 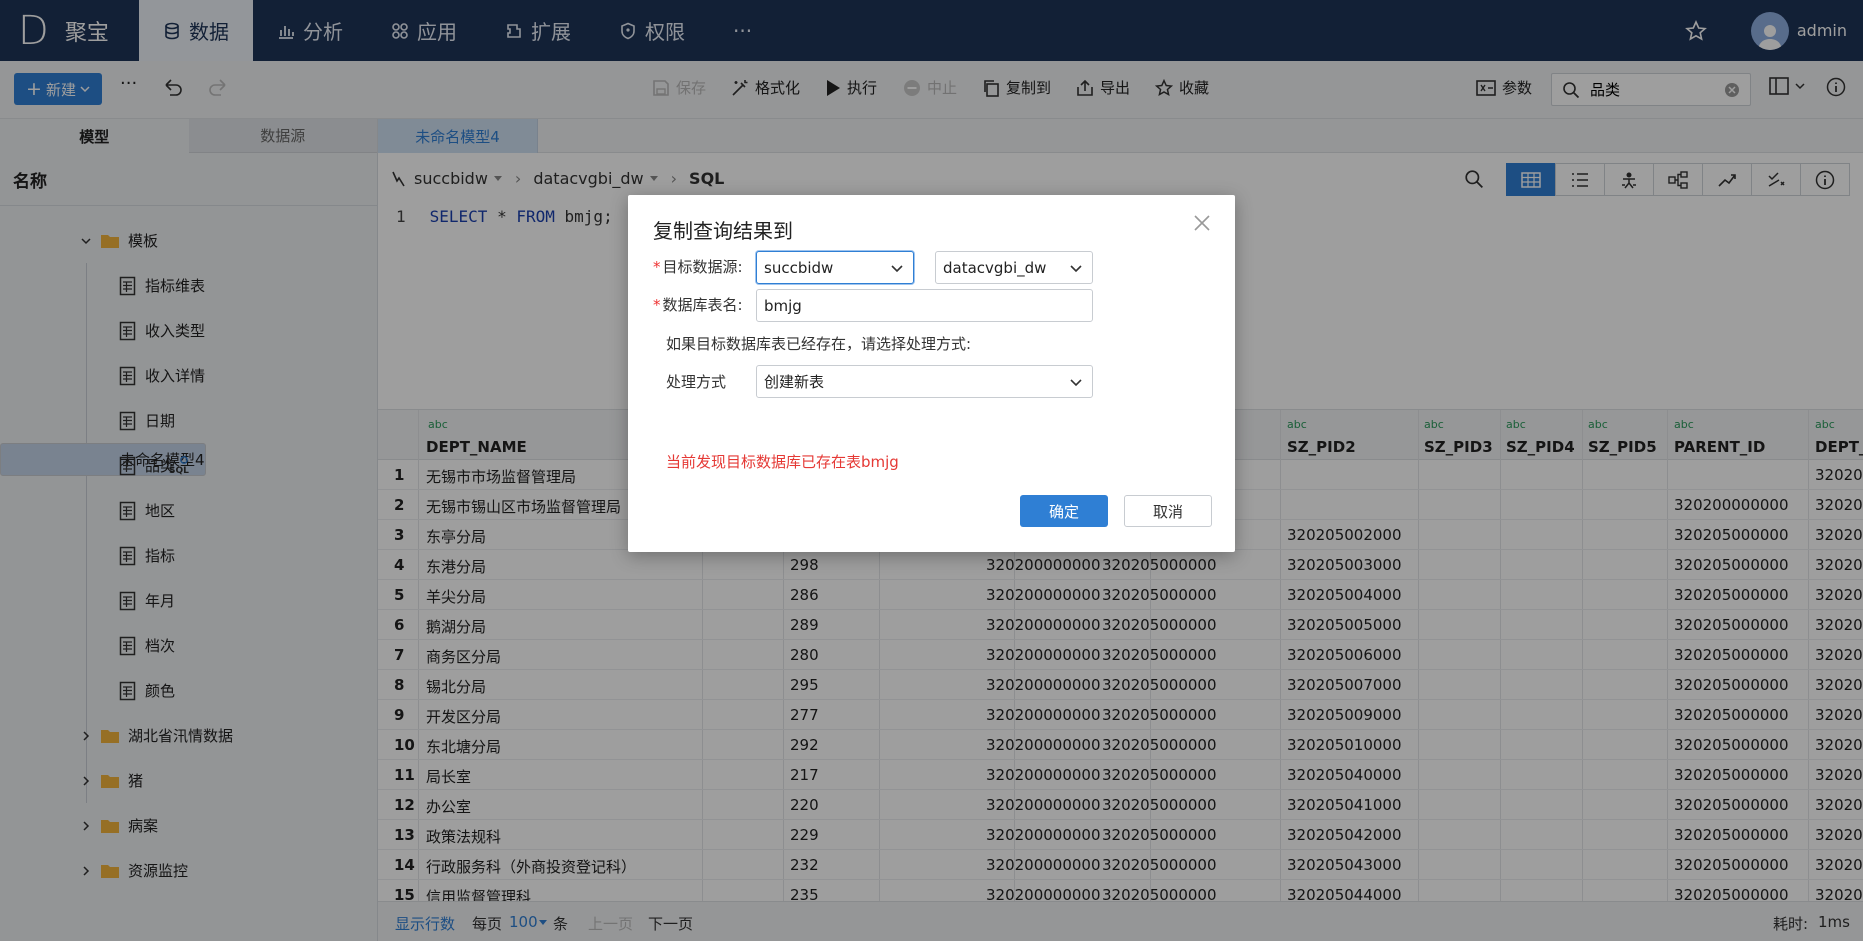 What do you see at coordinates (1202, 223) in the screenshot?
I see `close-icon` at bounding box center [1202, 223].